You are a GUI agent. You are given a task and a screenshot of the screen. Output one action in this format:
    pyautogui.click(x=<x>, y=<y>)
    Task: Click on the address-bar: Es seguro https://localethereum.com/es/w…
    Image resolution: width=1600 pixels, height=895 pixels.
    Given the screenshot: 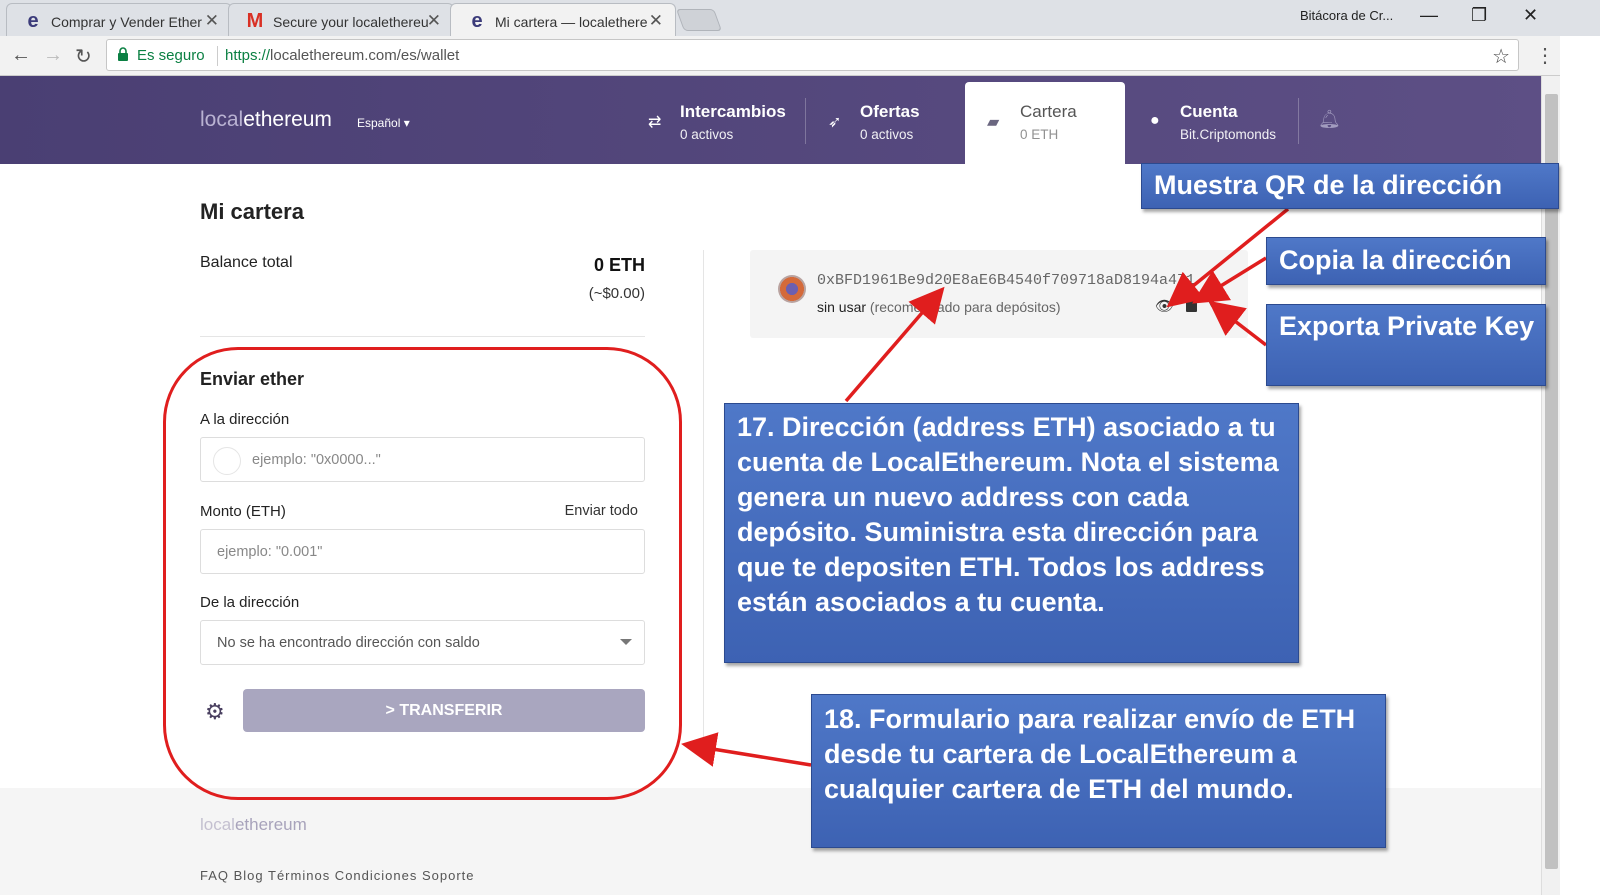 What is the action you would take?
    pyautogui.click(x=812, y=55)
    